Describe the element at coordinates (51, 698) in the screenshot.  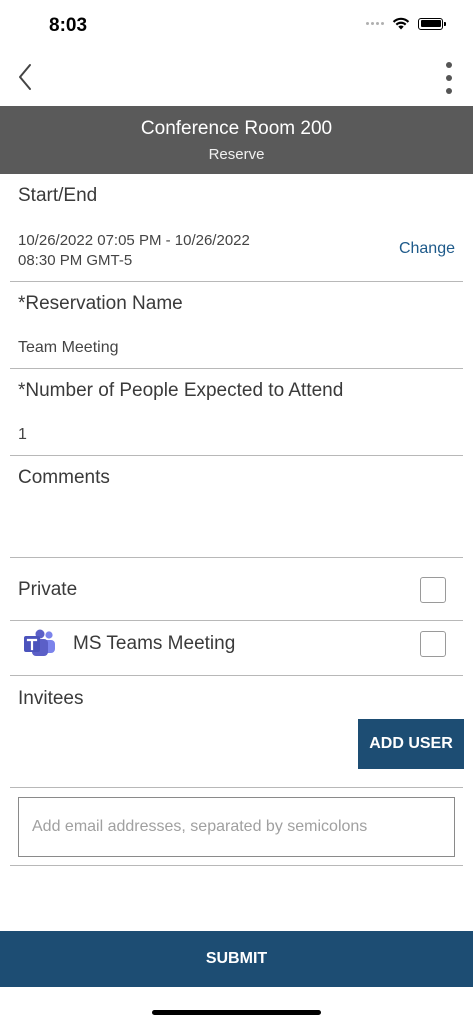
I see `invitees-label: Invitees` at that location.